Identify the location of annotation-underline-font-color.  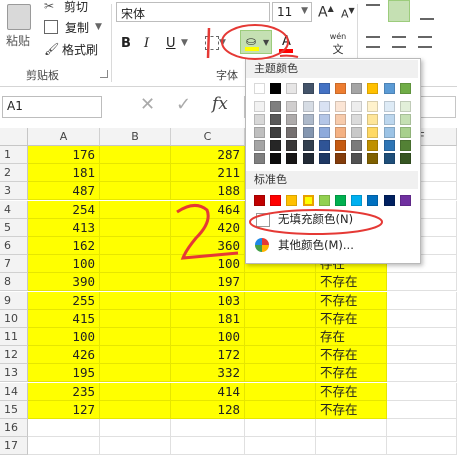
(289, 56).